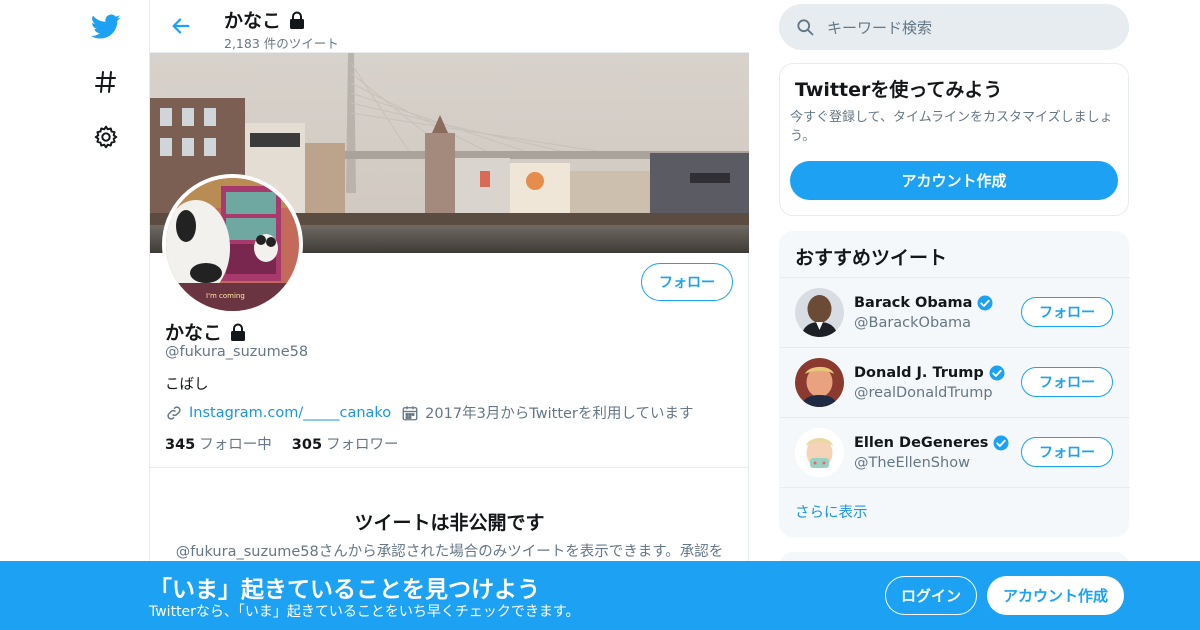 This screenshot has width=1200, height=630. I want to click on profile-name: かなこ, so click(206, 331).